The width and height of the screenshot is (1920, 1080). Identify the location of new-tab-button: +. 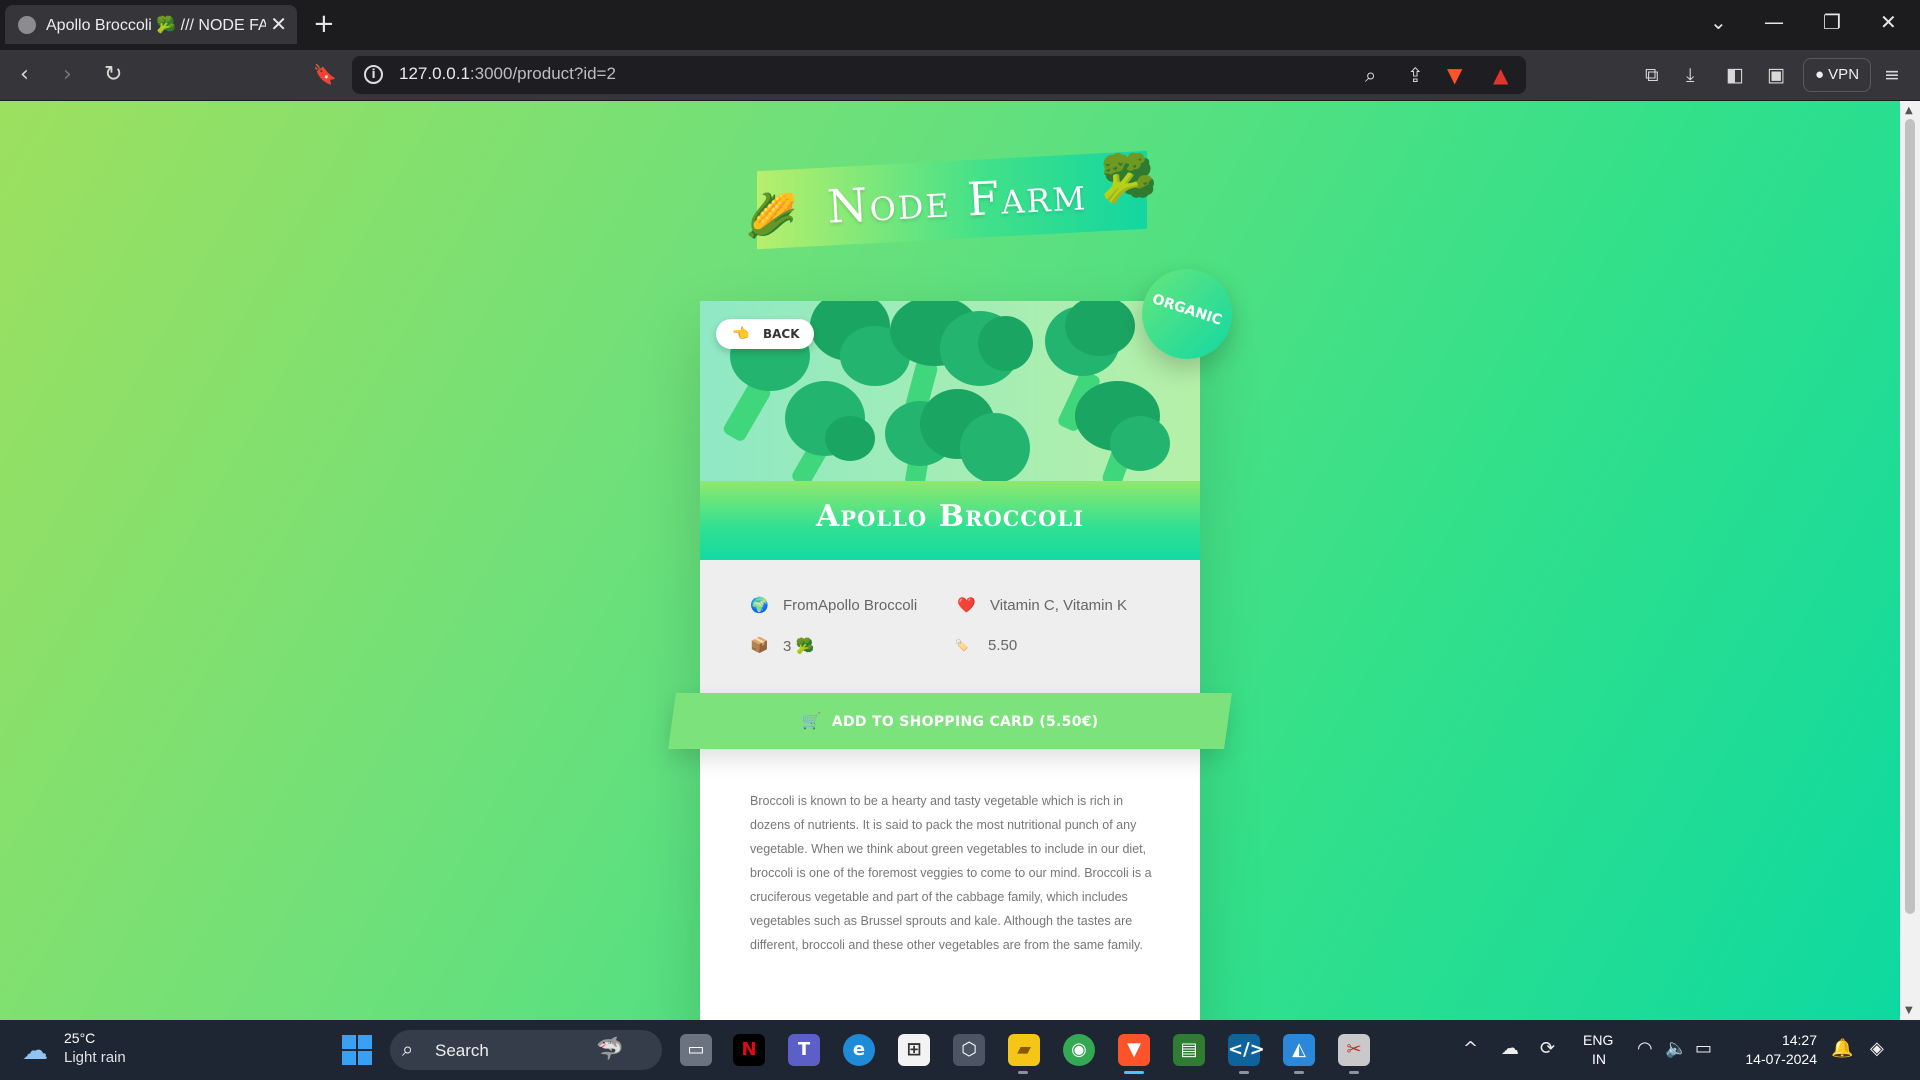
(324, 24).